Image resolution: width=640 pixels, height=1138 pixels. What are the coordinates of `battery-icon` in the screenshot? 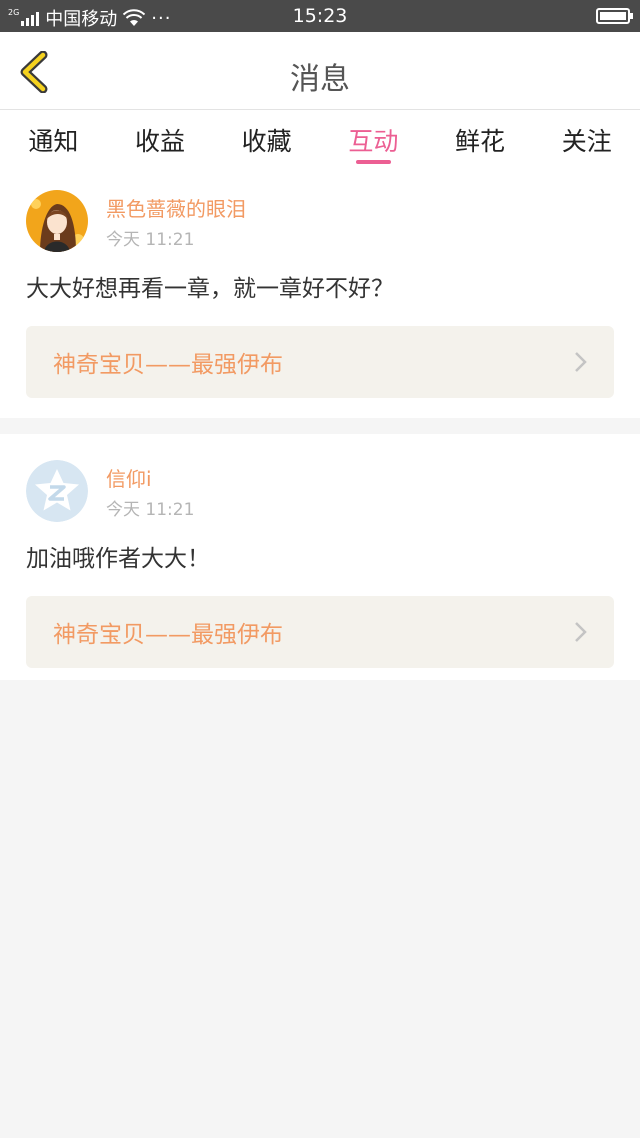 It's located at (614, 16).